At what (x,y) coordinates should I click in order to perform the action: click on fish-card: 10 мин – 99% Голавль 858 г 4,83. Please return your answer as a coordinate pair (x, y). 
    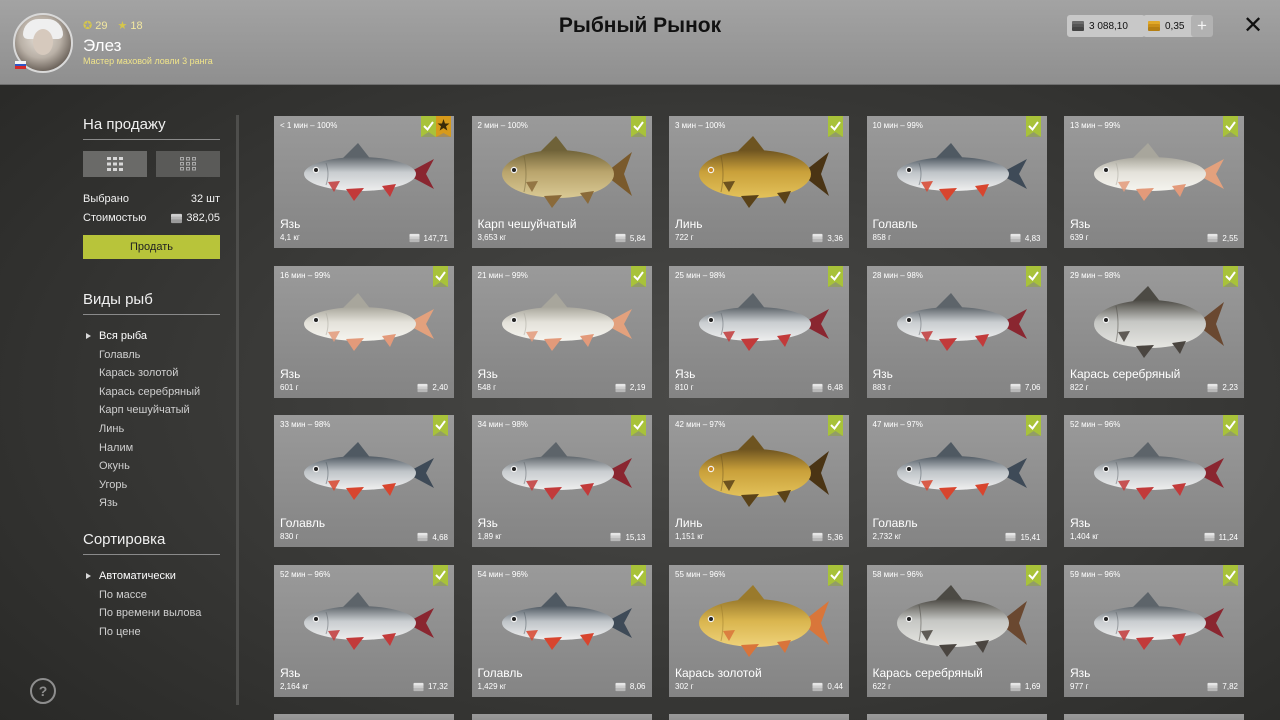
    Looking at the image, I should click on (956, 182).